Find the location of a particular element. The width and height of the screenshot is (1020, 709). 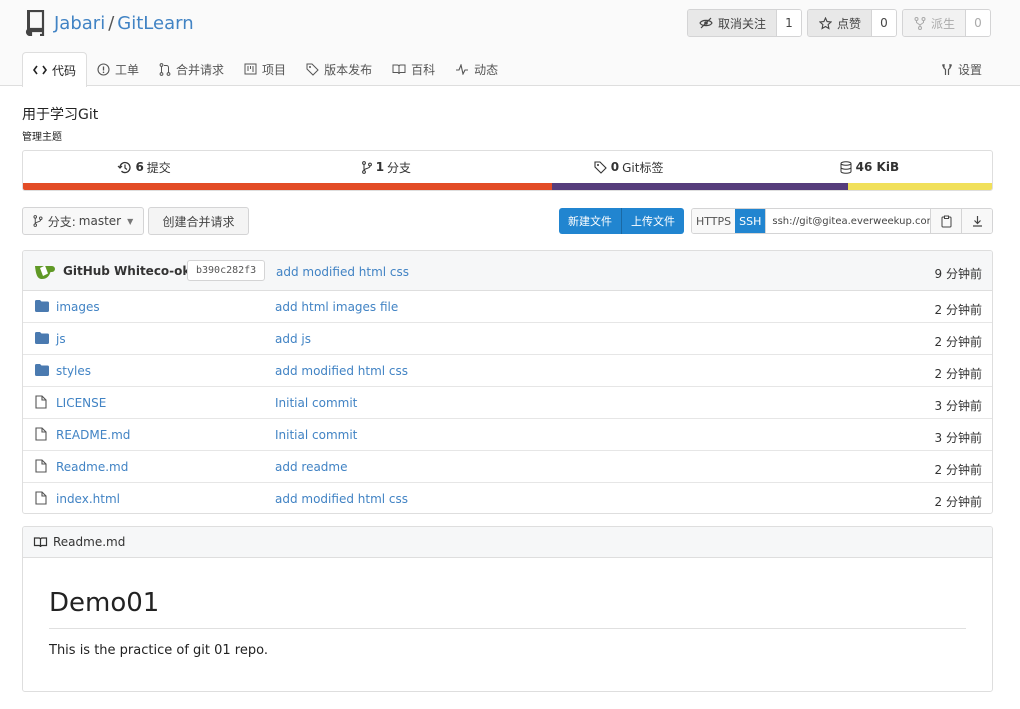

tab-activity: 动态 is located at coordinates (476, 69).